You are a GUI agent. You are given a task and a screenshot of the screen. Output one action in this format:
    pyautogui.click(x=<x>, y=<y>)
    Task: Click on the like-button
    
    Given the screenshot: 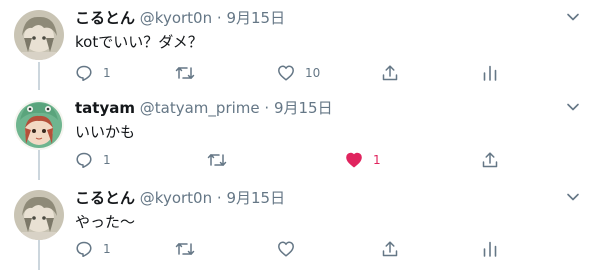 What is the action you would take?
    pyautogui.click(x=291, y=249)
    